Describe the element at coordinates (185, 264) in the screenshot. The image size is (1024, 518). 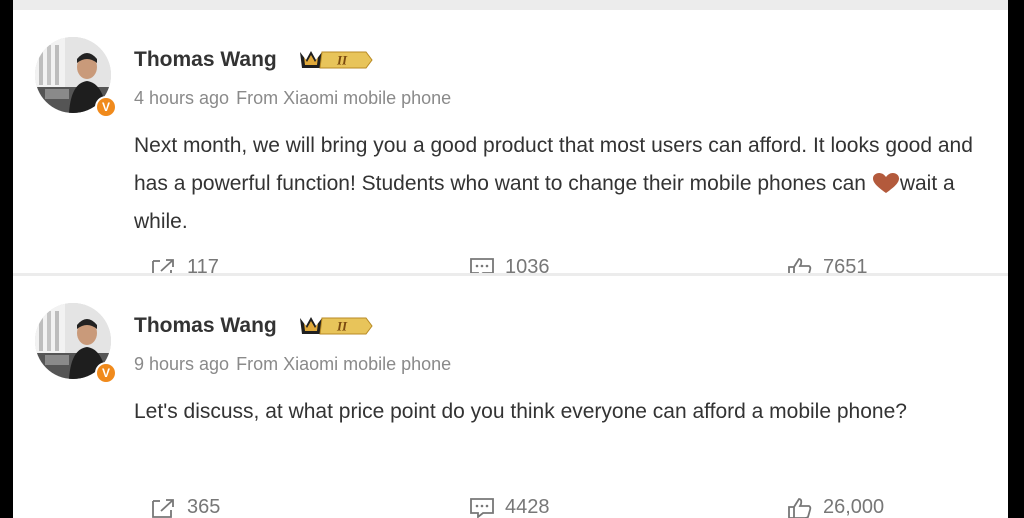
I see `forward-button: 117` at that location.